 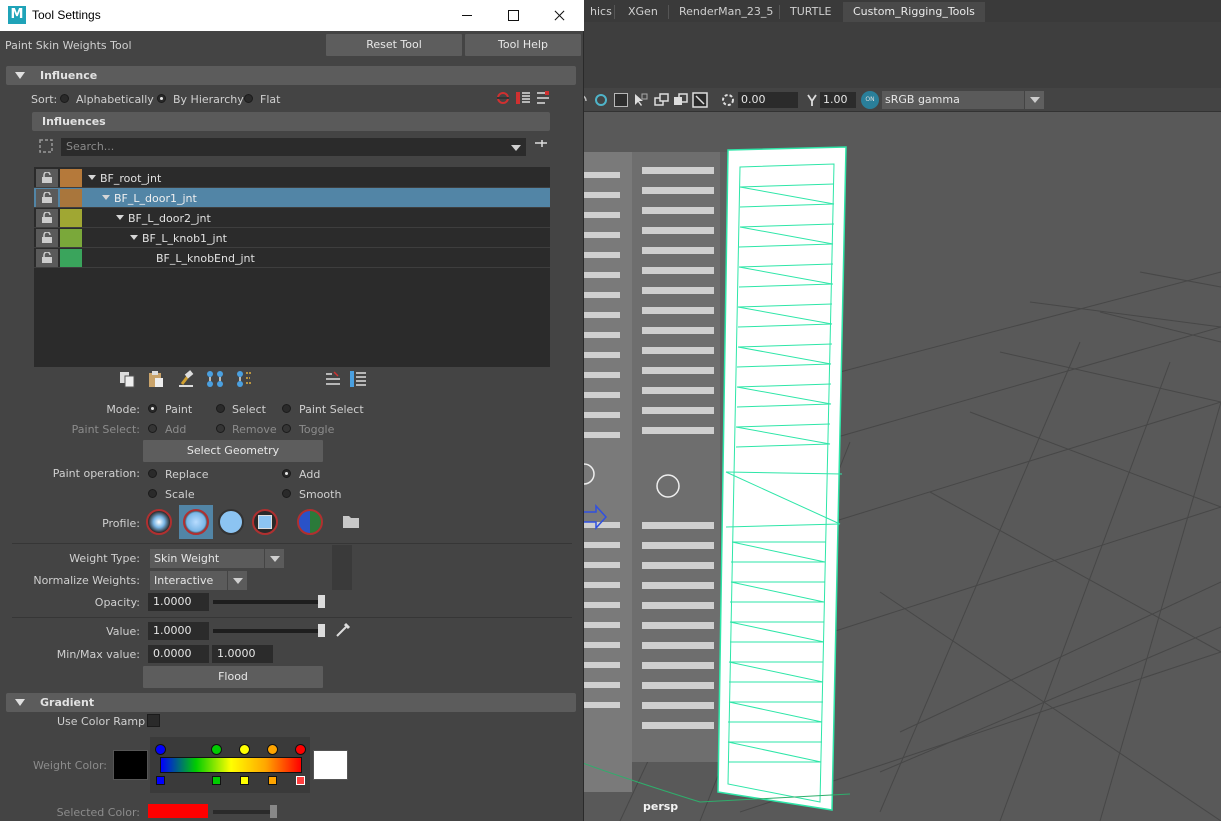 I want to click on list-view-icon, so click(x=358, y=379).